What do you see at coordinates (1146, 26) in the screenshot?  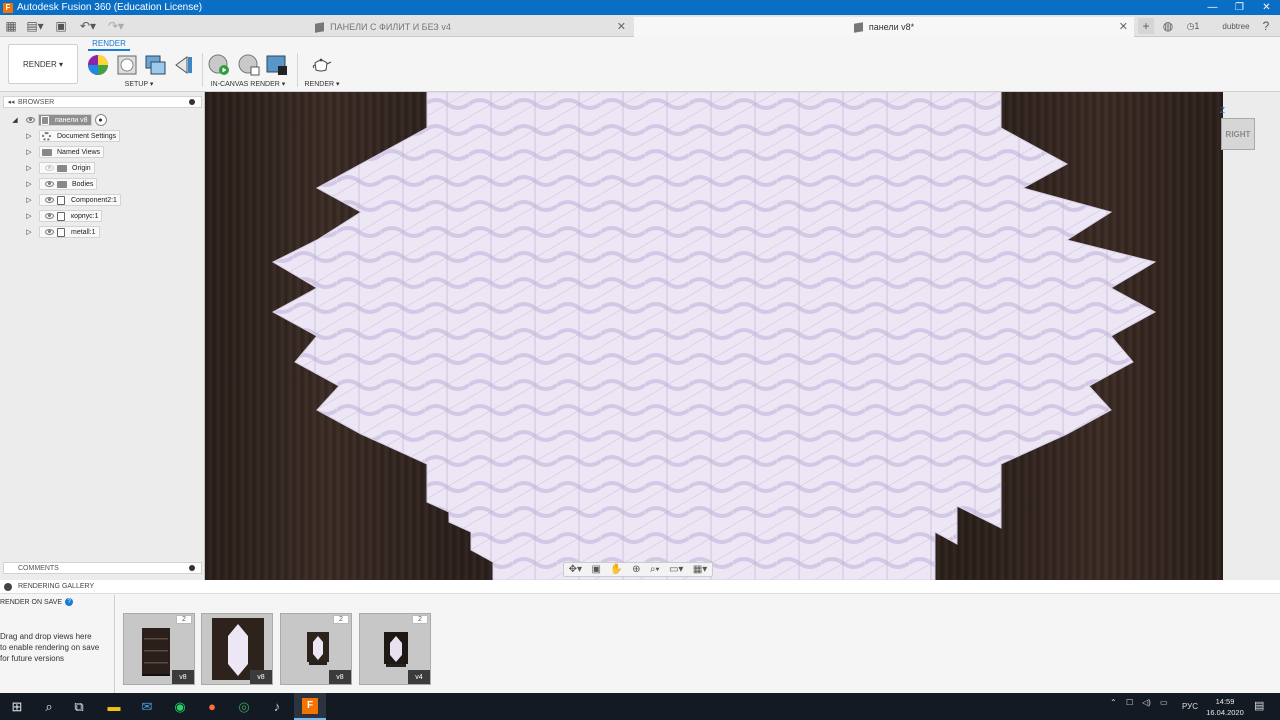 I see `new-tab-icon: +` at bounding box center [1146, 26].